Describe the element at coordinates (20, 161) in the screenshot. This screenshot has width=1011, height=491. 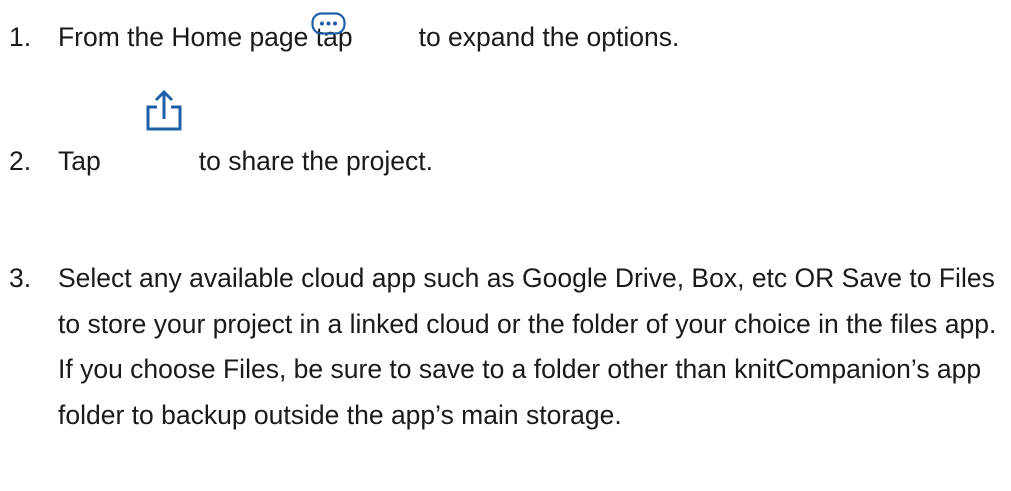
I see `step-number: 2.` at that location.